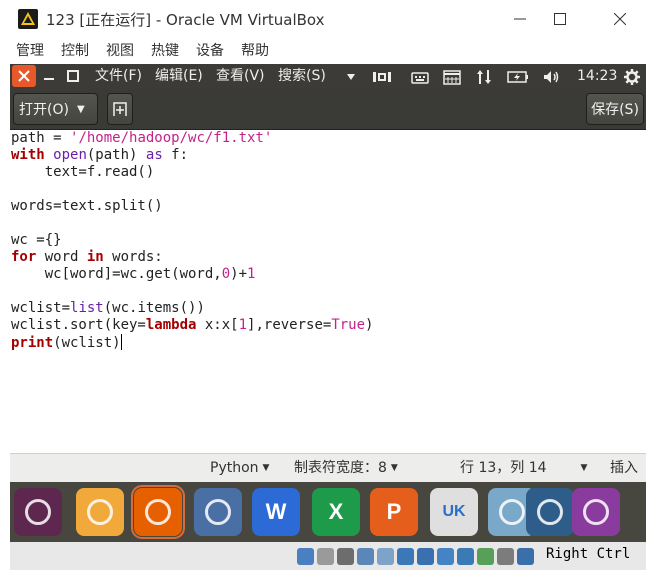 The height and width of the screenshot is (578, 658). I want to click on dock-item-firefox, so click(158, 512).